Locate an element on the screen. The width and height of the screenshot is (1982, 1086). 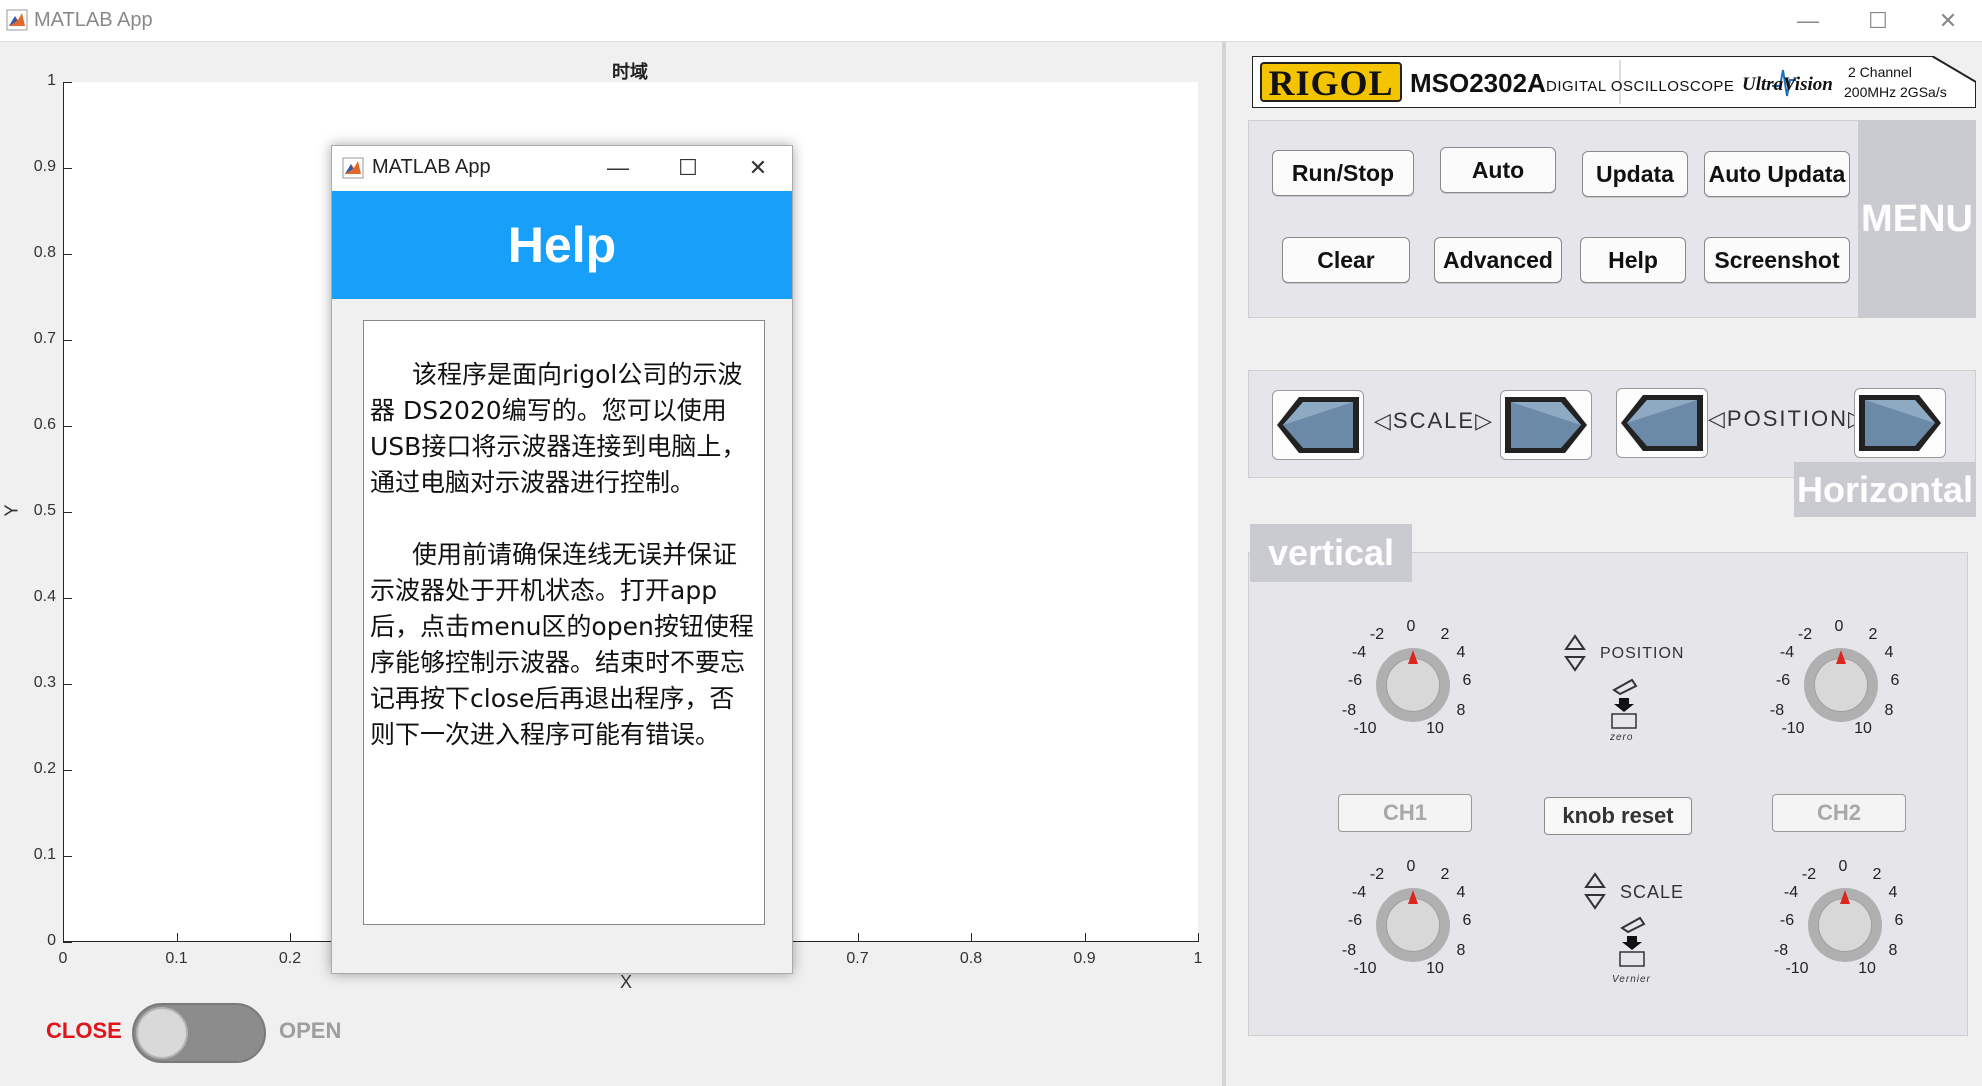
clear-button: Clear is located at coordinates (1346, 260).